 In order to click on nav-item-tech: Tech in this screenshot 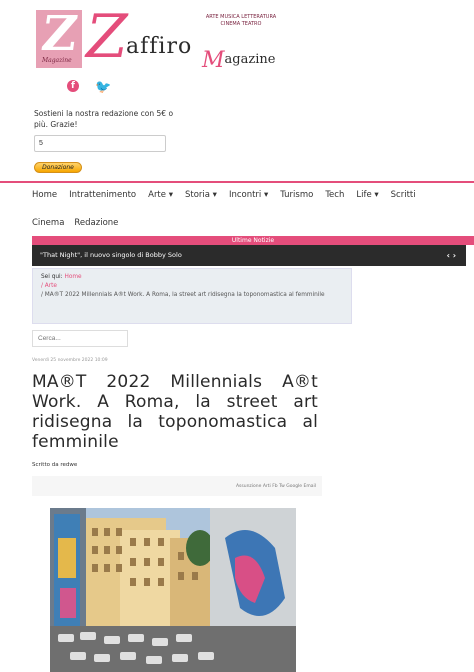, I will do `click(334, 195)`.